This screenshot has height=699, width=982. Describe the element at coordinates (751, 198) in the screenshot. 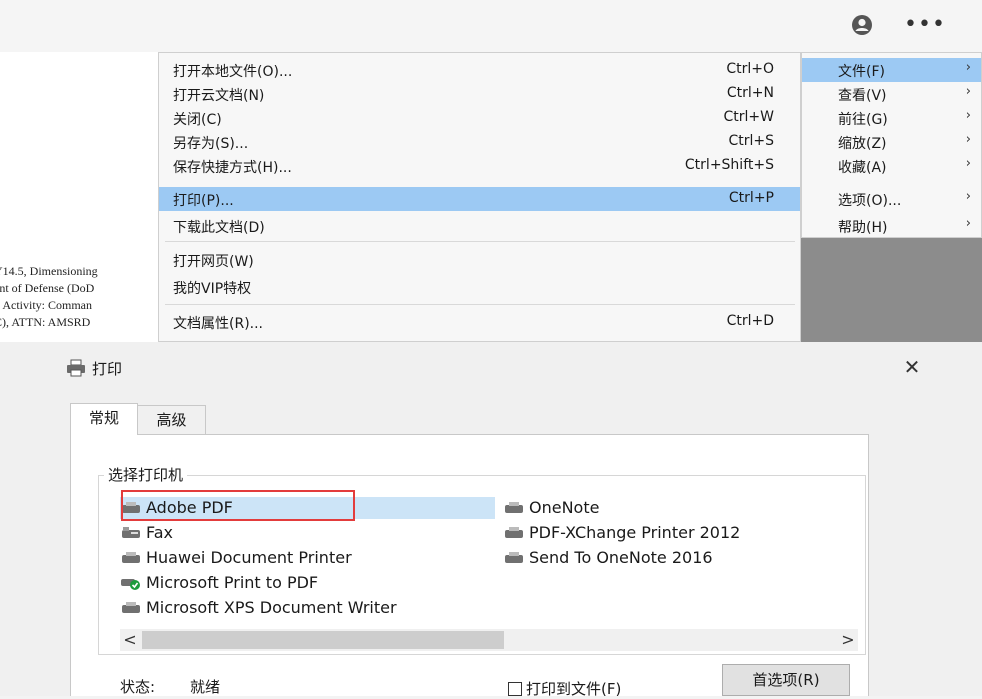

I see `menu-item-shortcut: Ctrl+P` at that location.